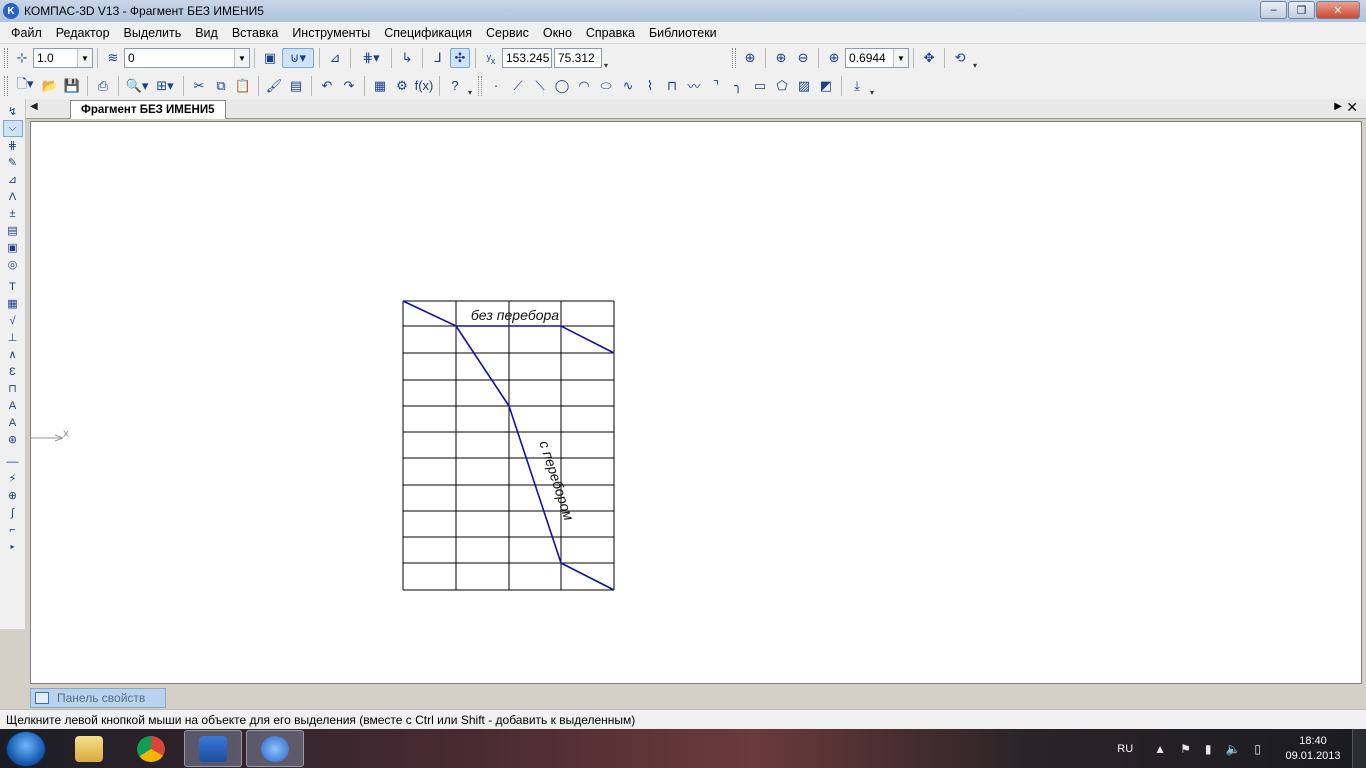 This screenshot has width=1366, height=768. I want to click on edit-toolbar-icon: ↯, so click(13, 111).